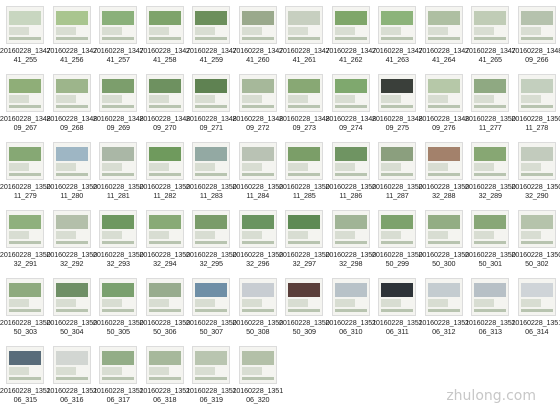  I want to click on file-item: 20160228_1350 32_291, so click(25, 242).